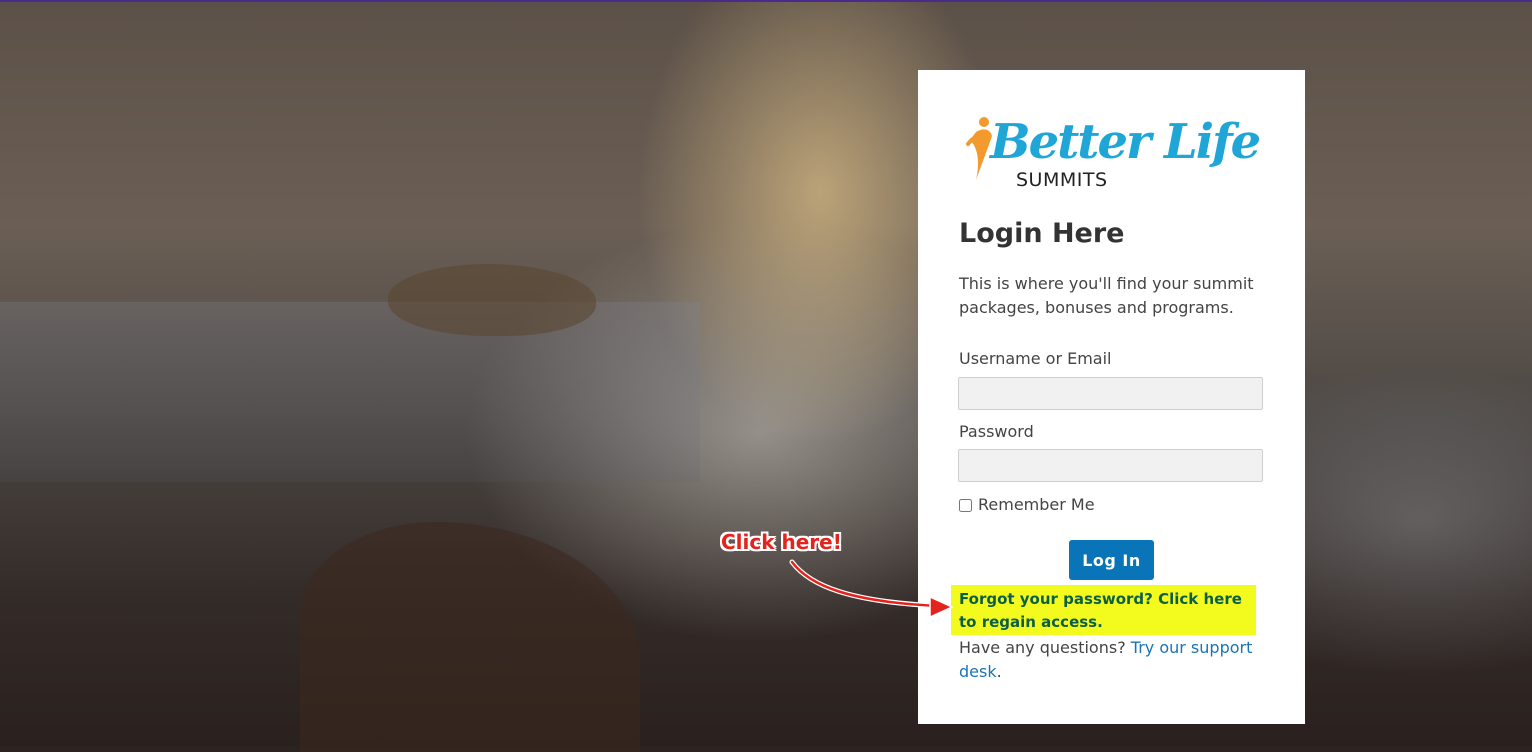  I want to click on support-suffix: ., so click(999, 671).